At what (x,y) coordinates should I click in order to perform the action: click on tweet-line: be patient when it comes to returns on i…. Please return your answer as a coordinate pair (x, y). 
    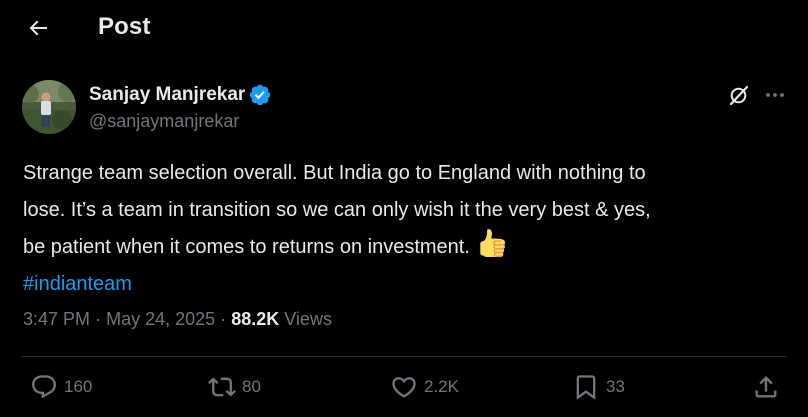
    Looking at the image, I should click on (246, 247).